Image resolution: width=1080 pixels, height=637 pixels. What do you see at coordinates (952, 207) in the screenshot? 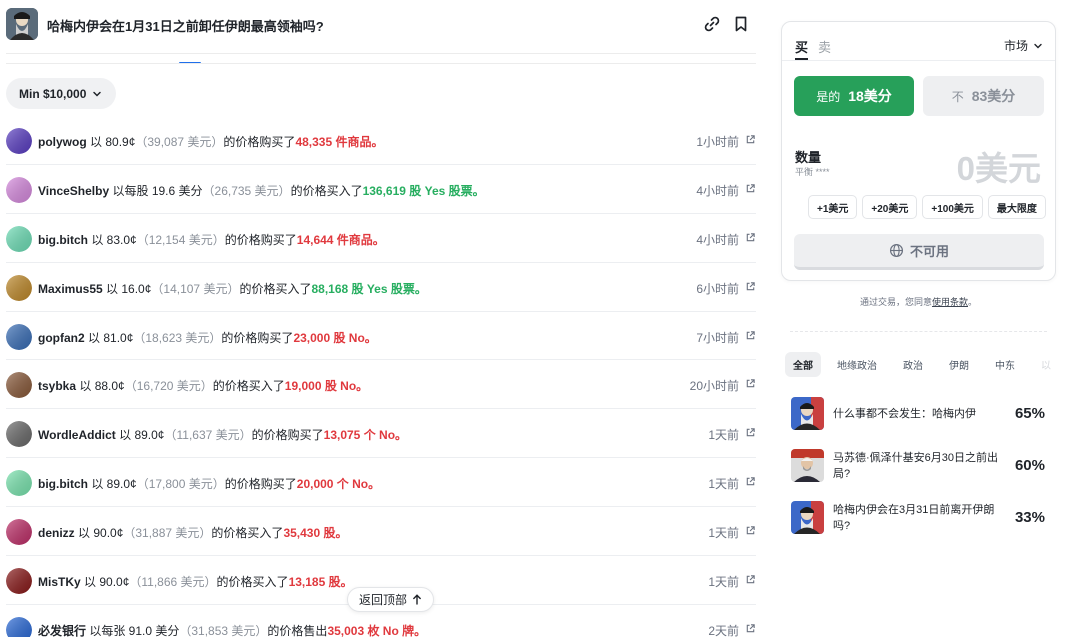
I see `add-100-button: +100美元` at bounding box center [952, 207].